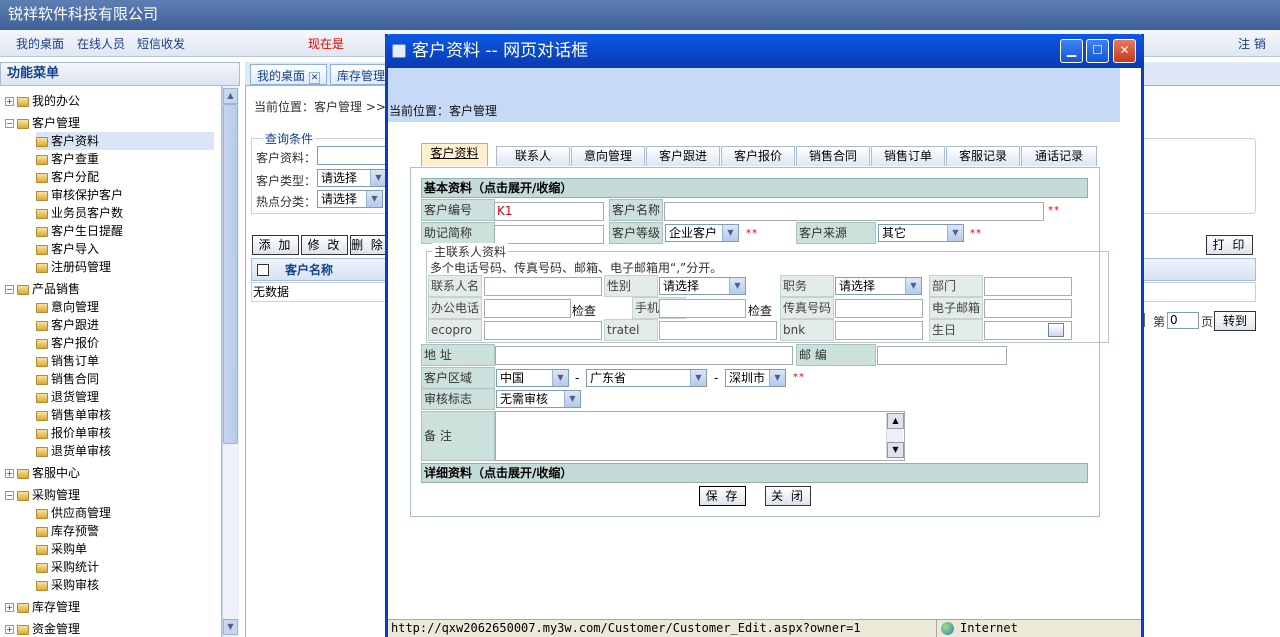 This screenshot has height=637, width=1280. I want to click on menu-group-customer: − 客户管理, so click(42, 123).